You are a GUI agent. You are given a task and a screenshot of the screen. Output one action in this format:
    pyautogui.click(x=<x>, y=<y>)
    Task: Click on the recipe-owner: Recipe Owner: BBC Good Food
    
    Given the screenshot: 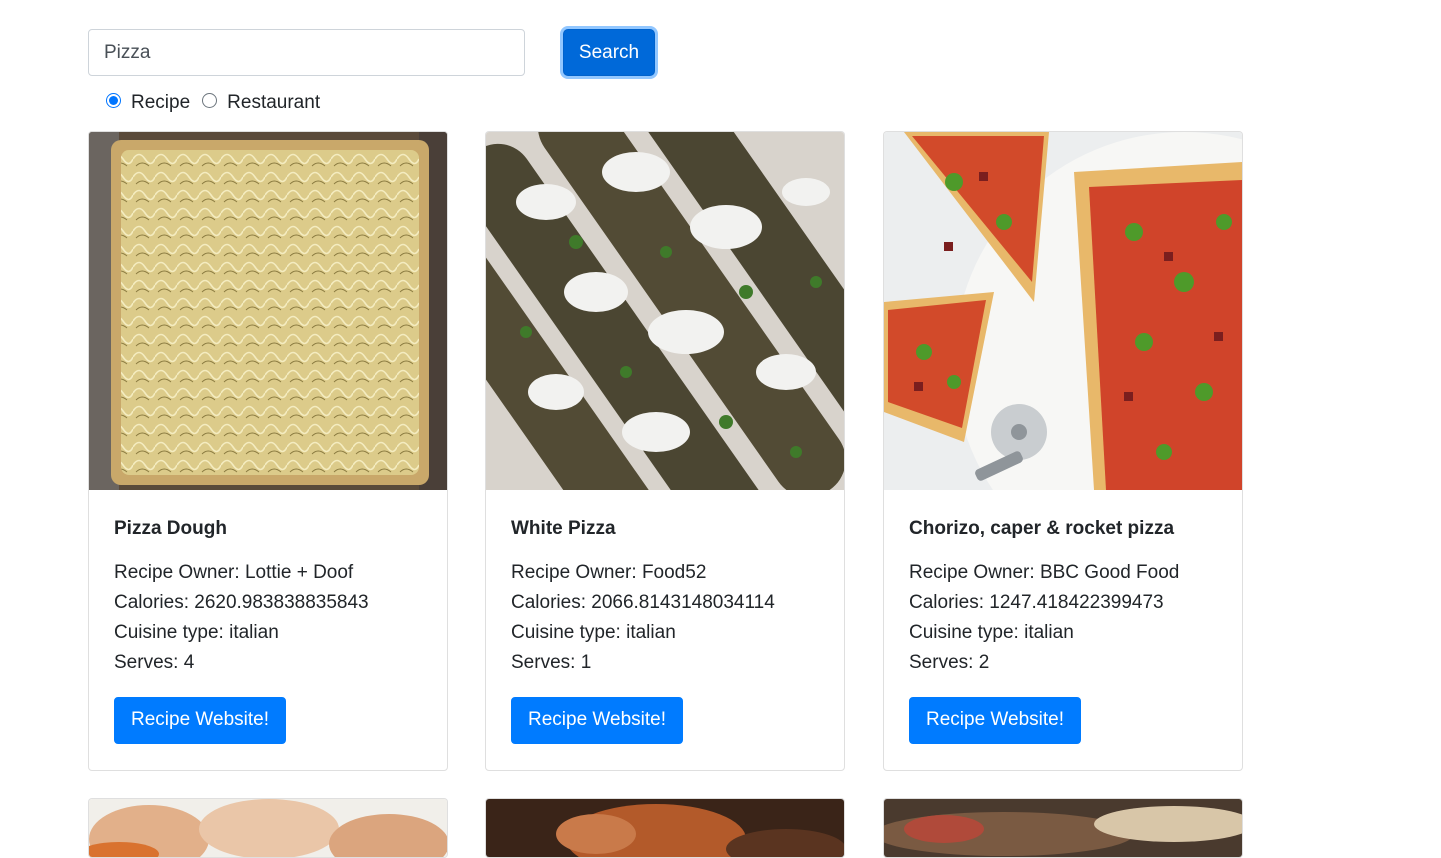 What is the action you would take?
    pyautogui.click(x=1044, y=572)
    